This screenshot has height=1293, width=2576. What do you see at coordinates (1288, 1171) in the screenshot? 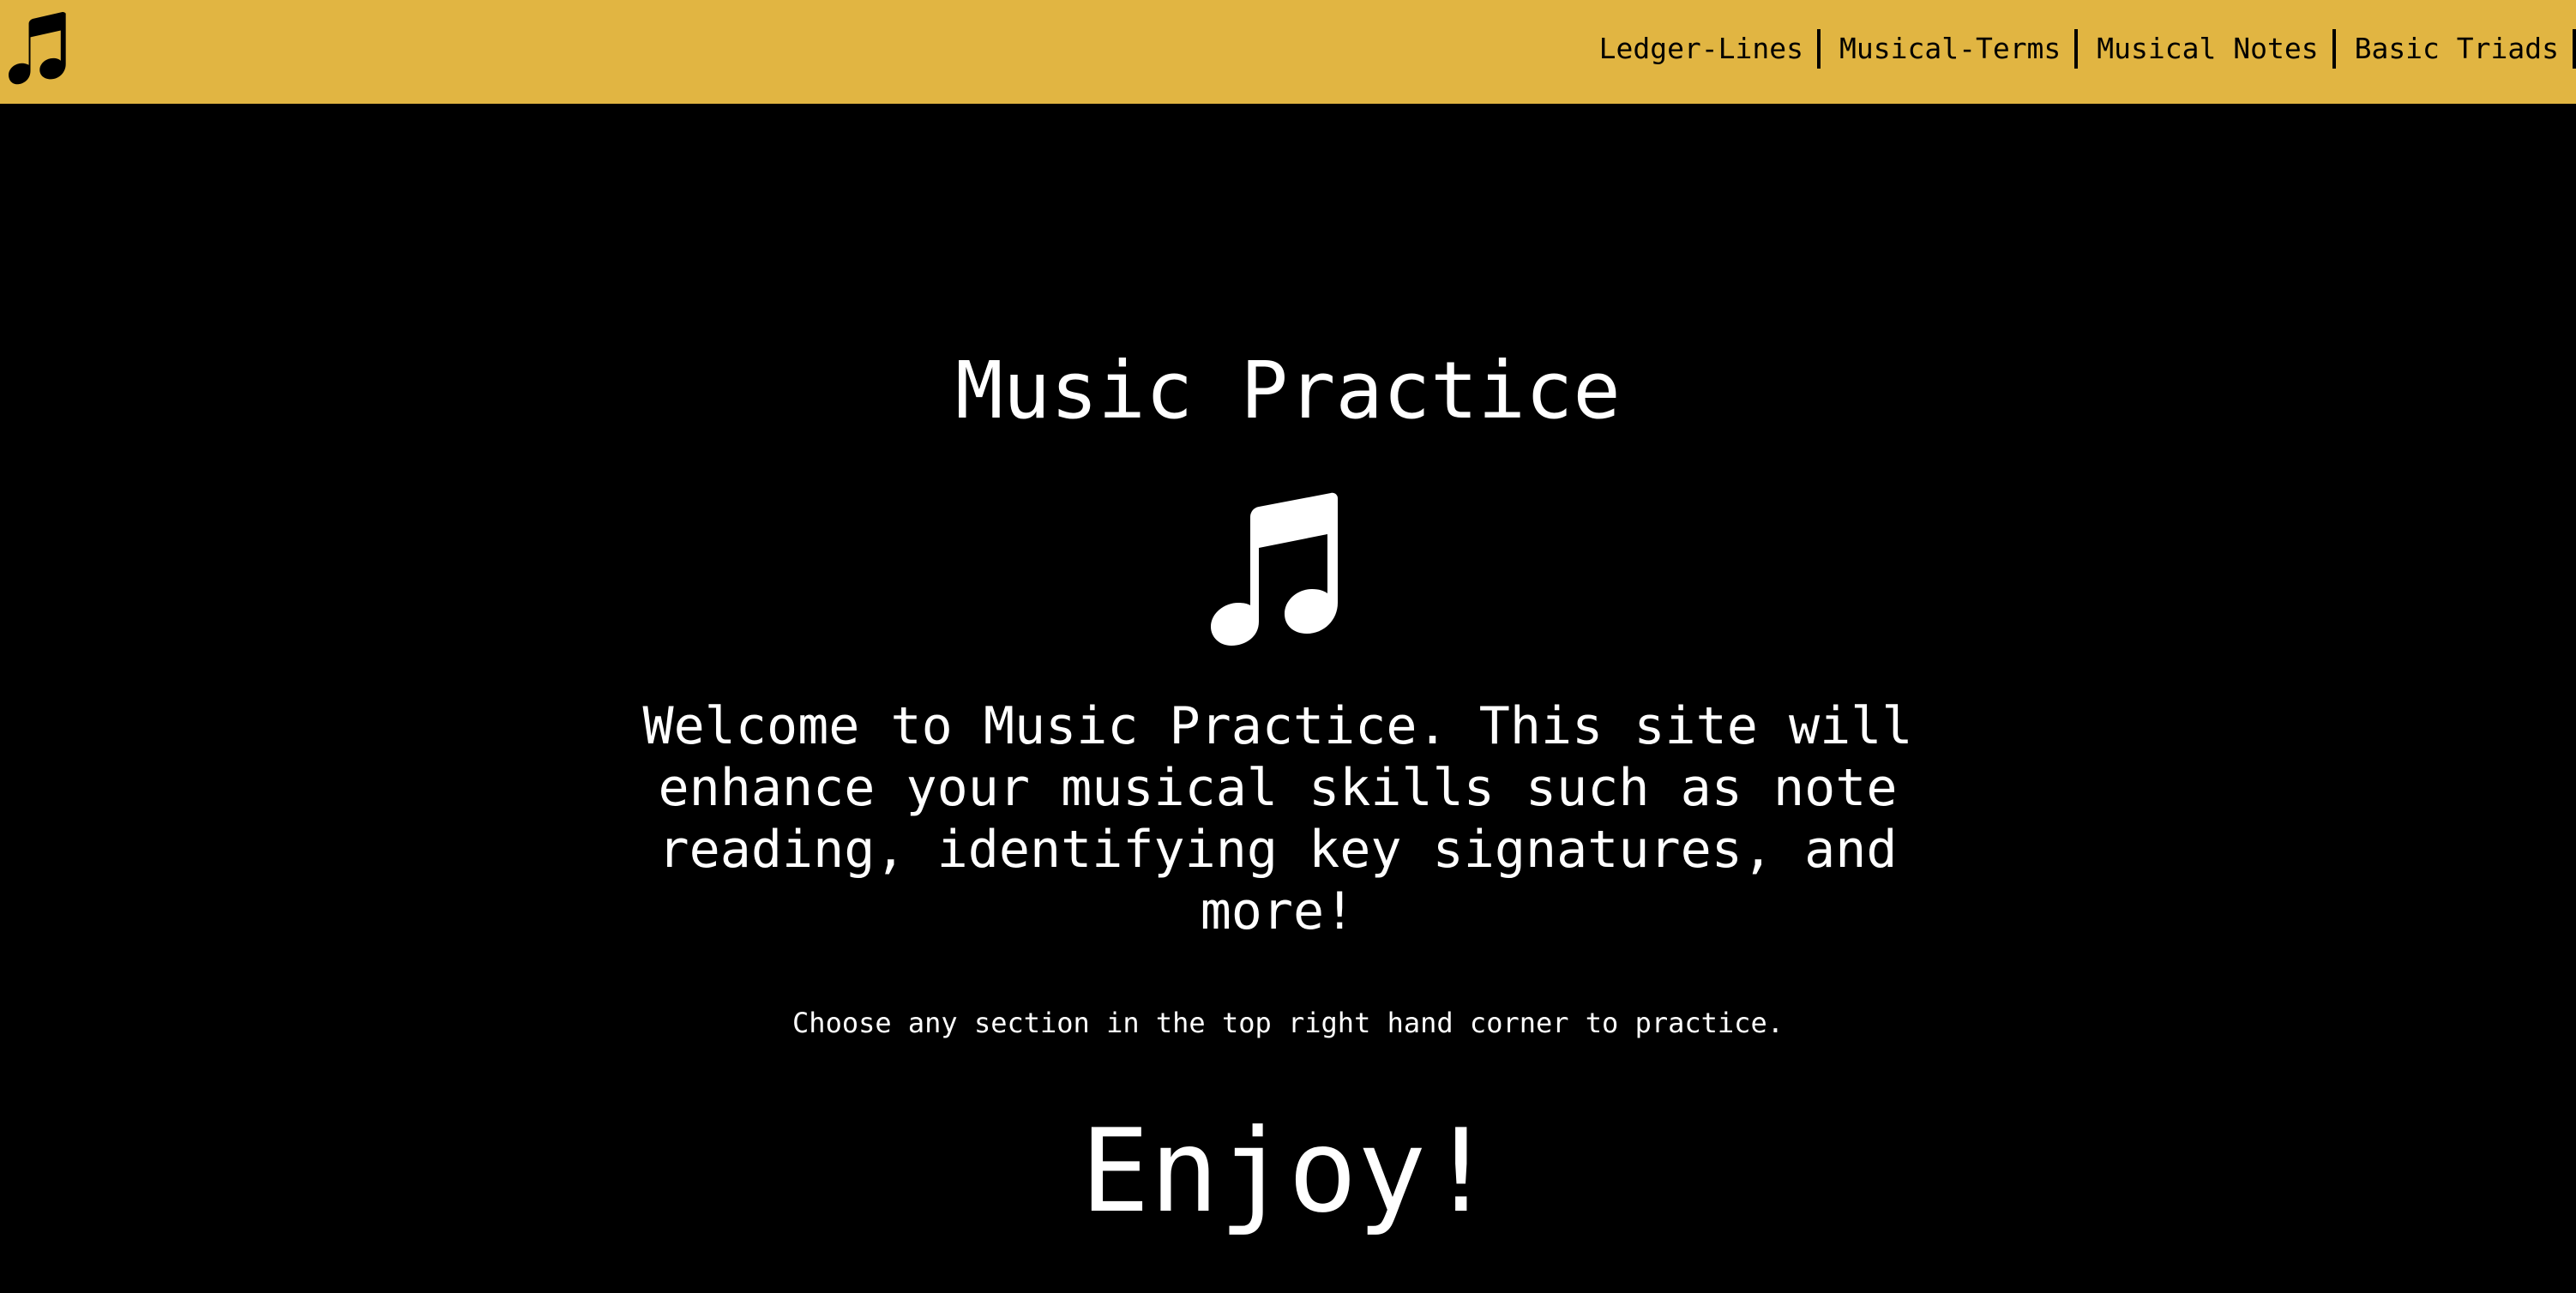
I see `closing-text: Enjoy!` at bounding box center [1288, 1171].